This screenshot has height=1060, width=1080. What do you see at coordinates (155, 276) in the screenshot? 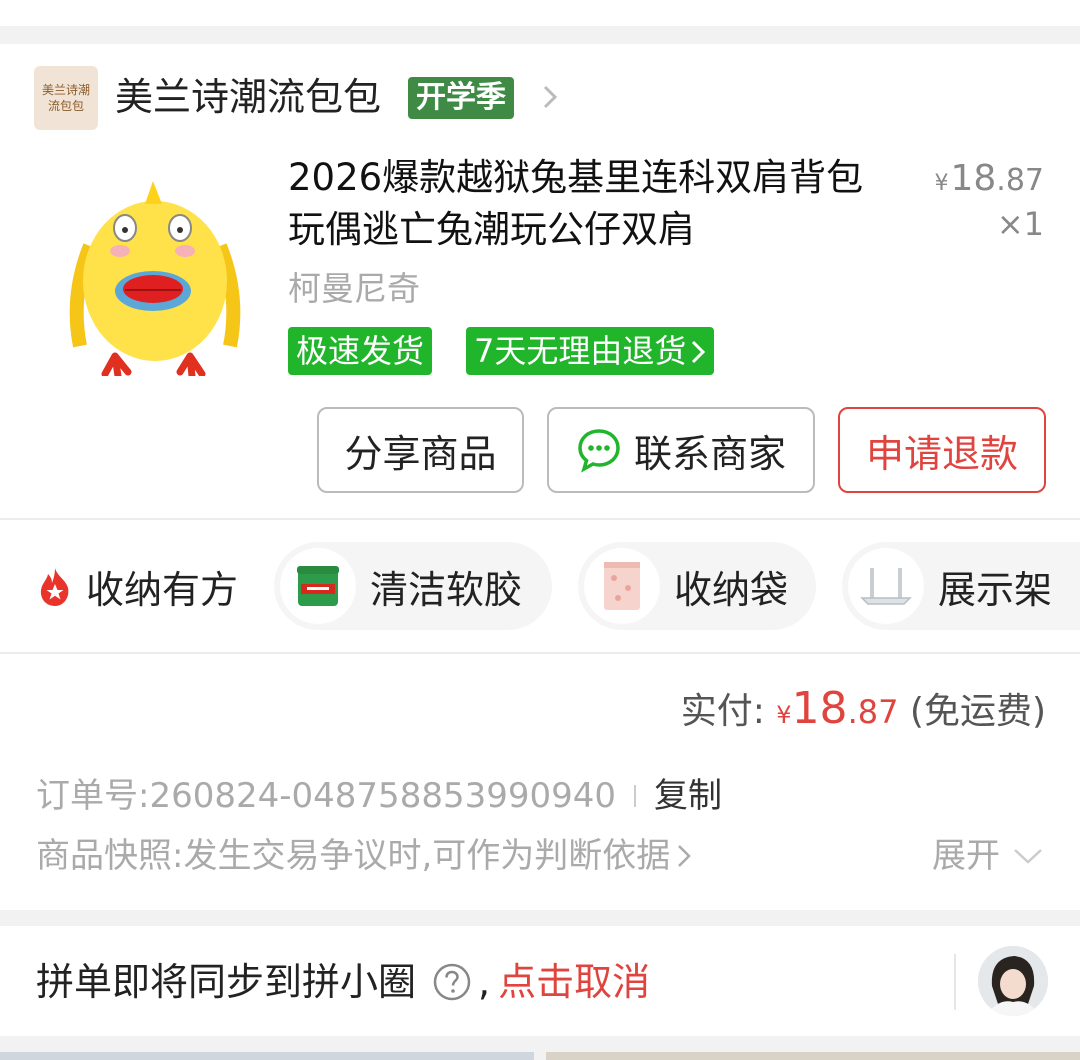
I see `product-image` at bounding box center [155, 276].